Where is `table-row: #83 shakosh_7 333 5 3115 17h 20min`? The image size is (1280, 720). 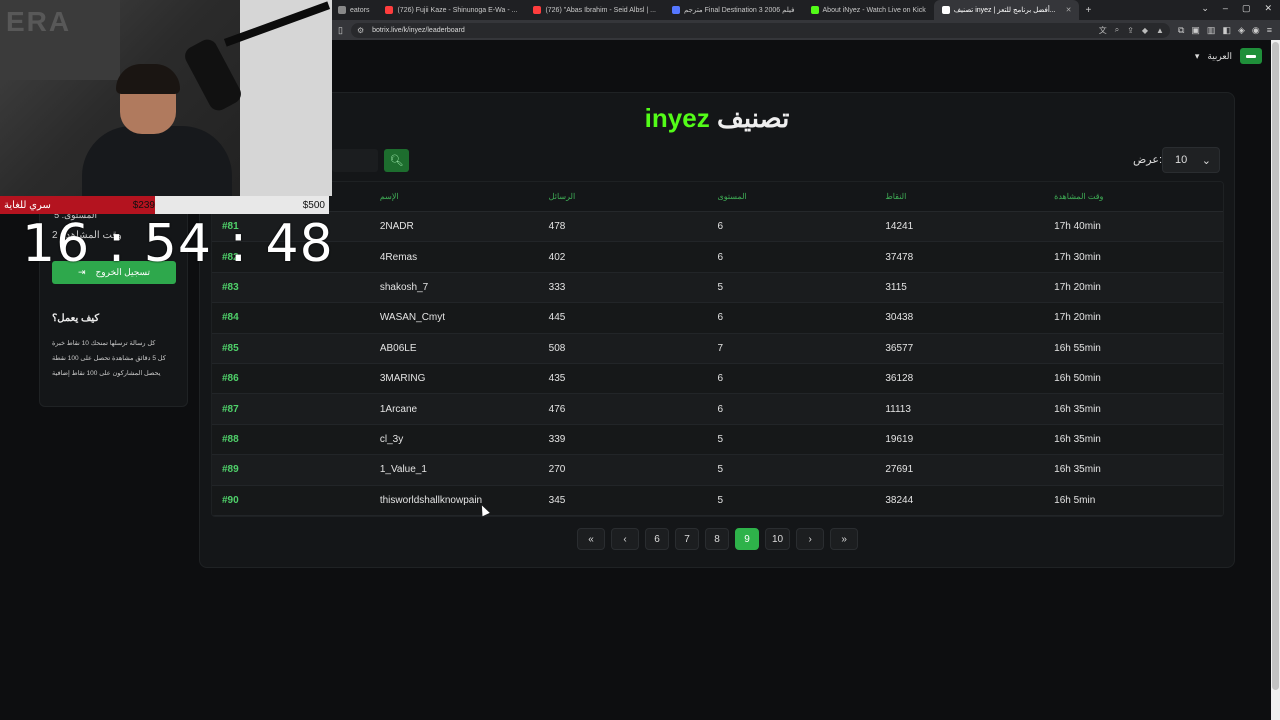 table-row: #83 shakosh_7 333 5 3115 17h 20min is located at coordinates (717, 288).